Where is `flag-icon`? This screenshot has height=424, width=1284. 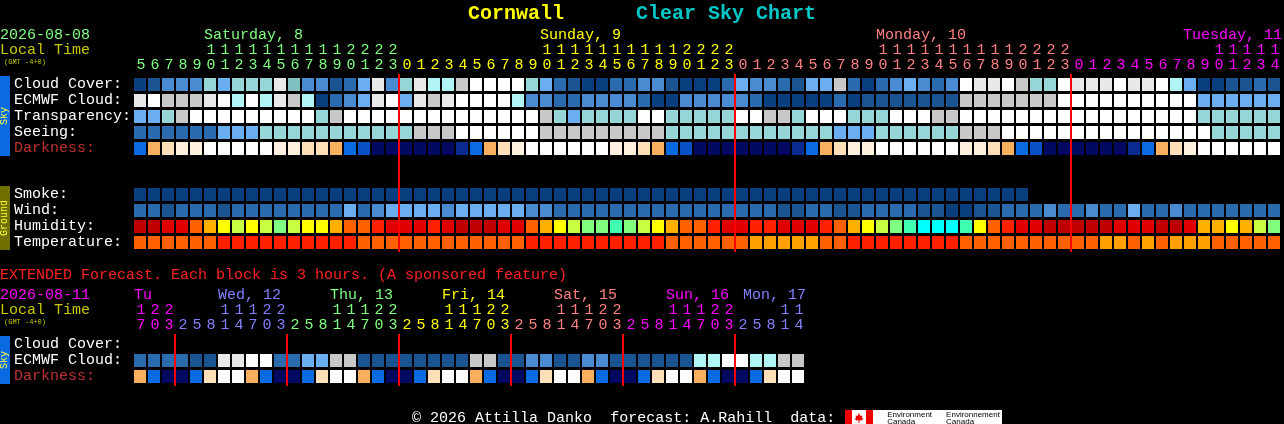 flag-icon is located at coordinates (859, 417).